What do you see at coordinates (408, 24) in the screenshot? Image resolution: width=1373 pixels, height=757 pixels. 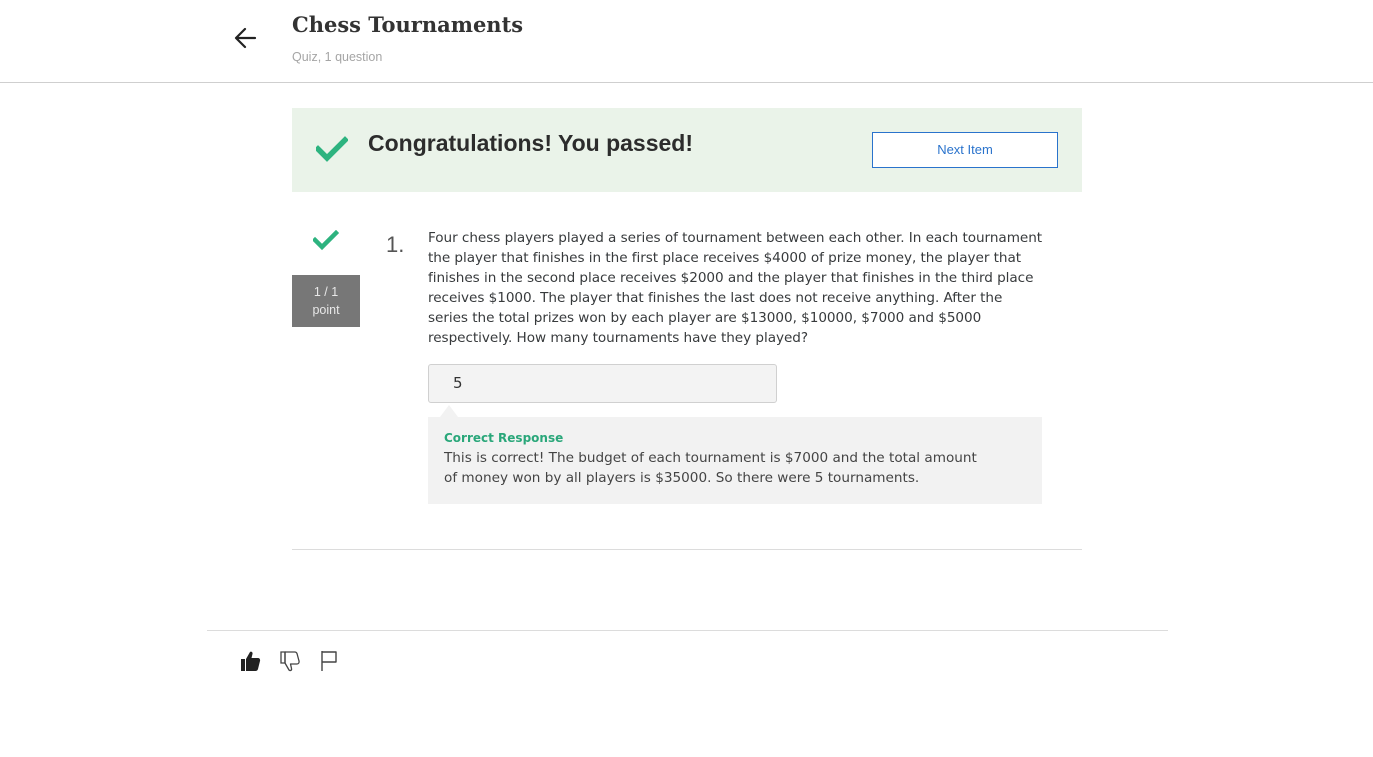 I see `page-title: Chess Tournaments` at bounding box center [408, 24].